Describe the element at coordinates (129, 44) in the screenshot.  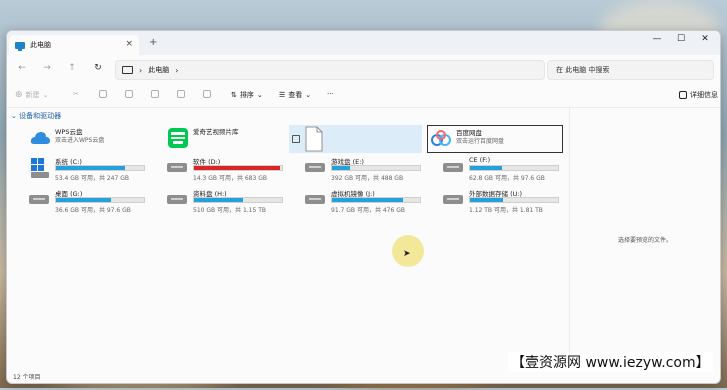
I see `tab-close-icon: ×` at that location.